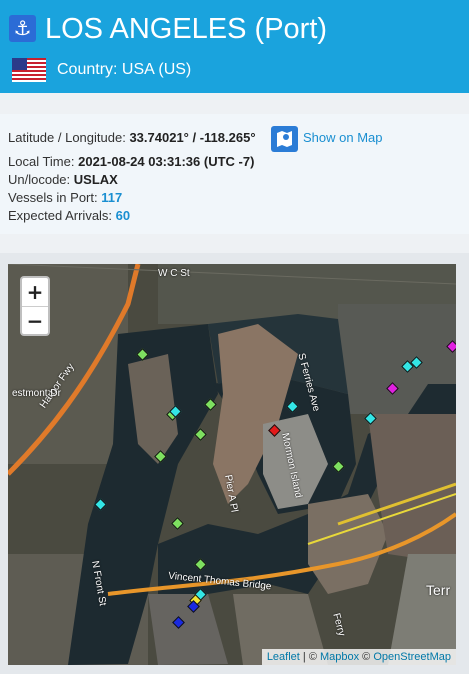  Describe the element at coordinates (234, 46) in the screenshot. I see `port-header: ⚓ LOS ANGELES (Port) Country: USA (US)` at that location.